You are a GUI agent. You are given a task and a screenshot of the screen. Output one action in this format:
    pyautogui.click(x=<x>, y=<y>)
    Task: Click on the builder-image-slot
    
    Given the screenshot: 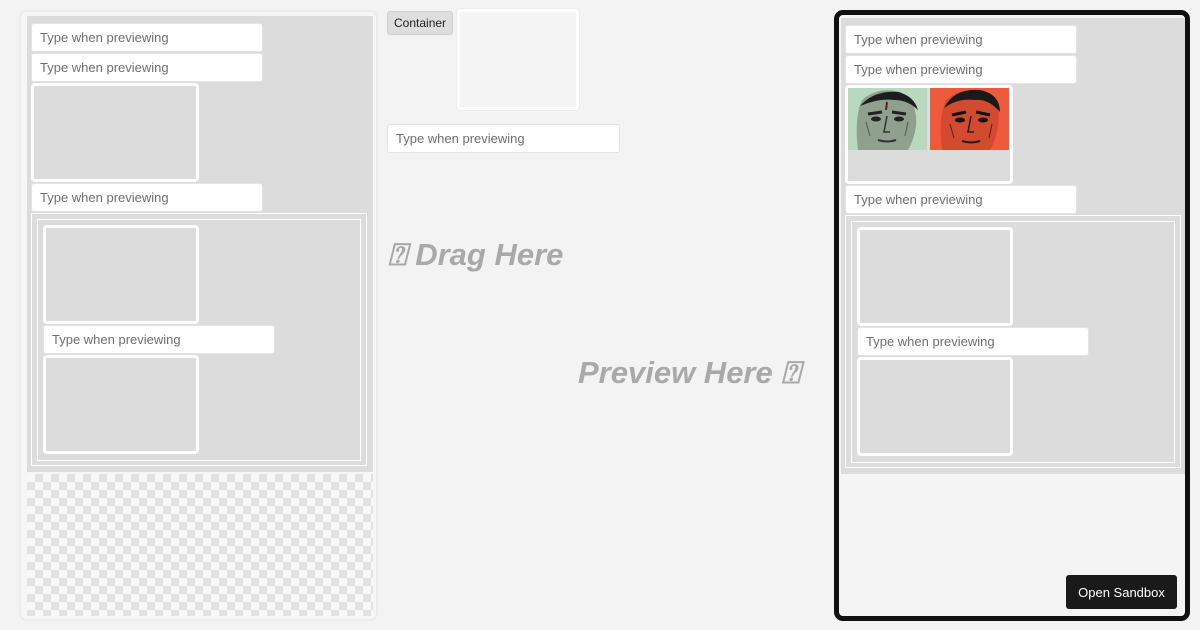 What is the action you would take?
    pyautogui.click(x=115, y=132)
    